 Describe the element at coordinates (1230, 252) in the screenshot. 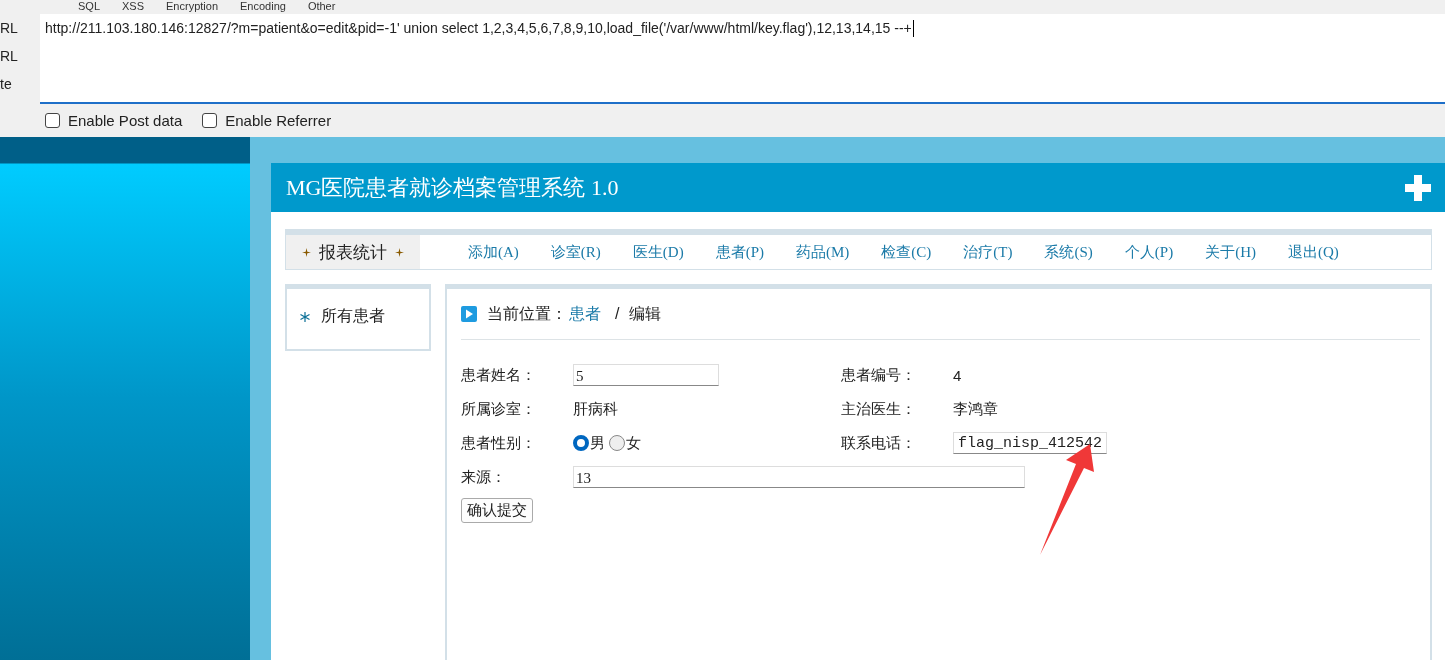

I see `nav-link: 关于(H)` at that location.